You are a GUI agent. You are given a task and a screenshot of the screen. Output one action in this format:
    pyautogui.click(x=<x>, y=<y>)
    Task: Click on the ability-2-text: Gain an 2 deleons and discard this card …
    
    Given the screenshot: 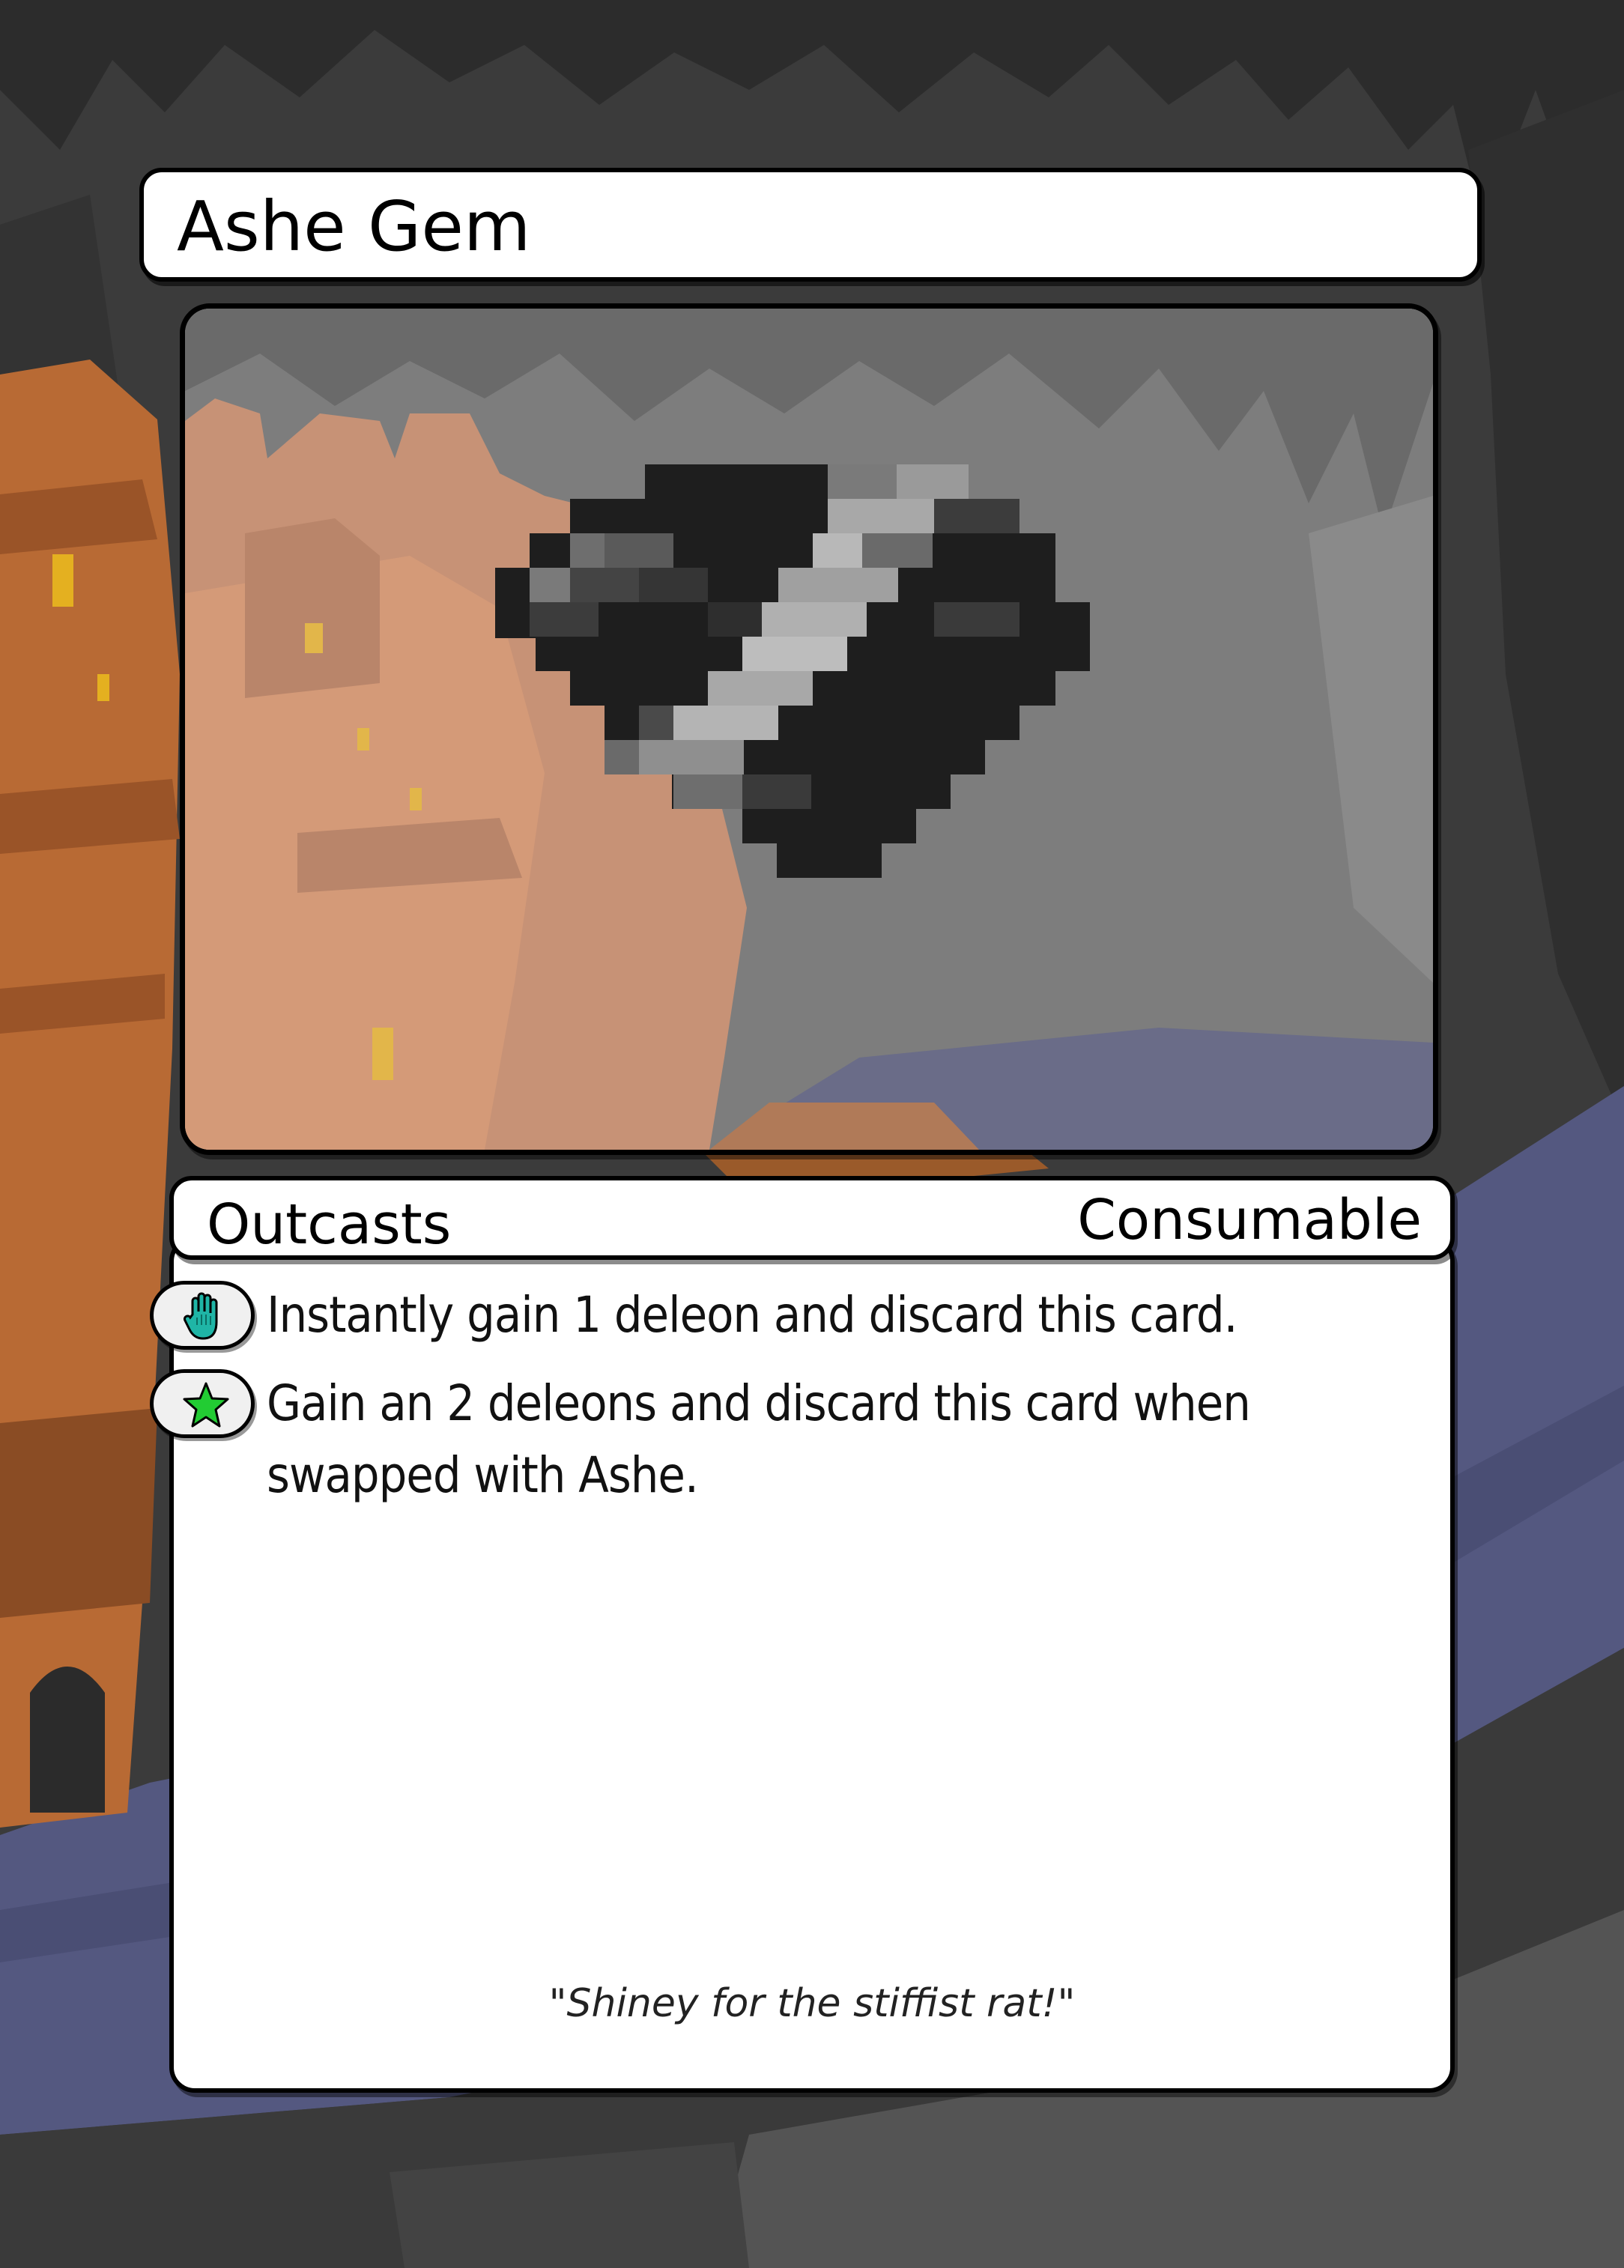 What is the action you would take?
    pyautogui.click(x=759, y=1439)
    